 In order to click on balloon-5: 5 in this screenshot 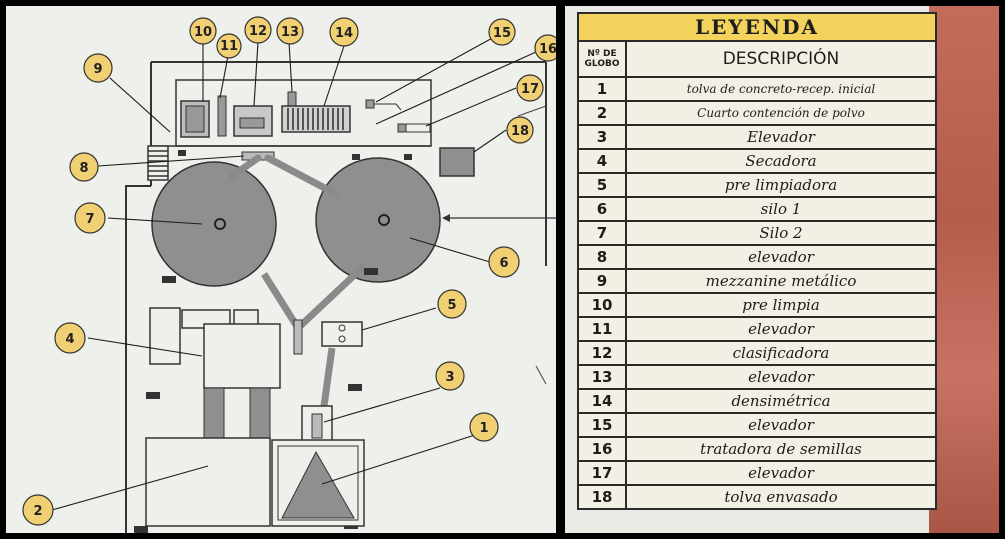, I will do `click(452, 304)`.